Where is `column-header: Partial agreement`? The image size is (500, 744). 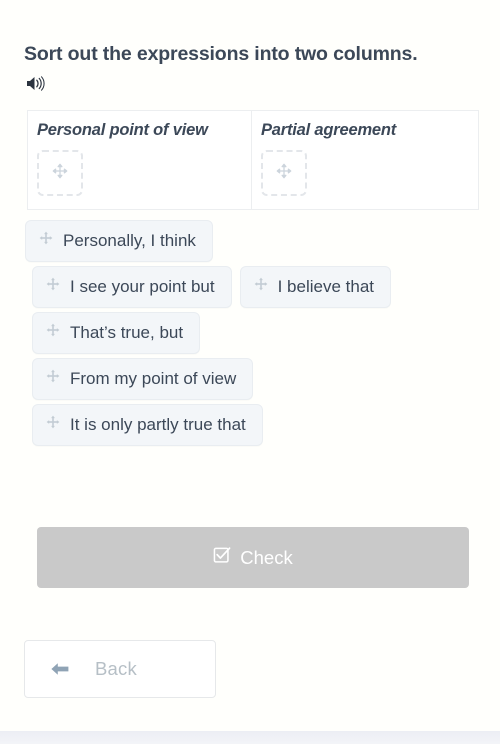
column-header: Partial agreement is located at coordinates (329, 130).